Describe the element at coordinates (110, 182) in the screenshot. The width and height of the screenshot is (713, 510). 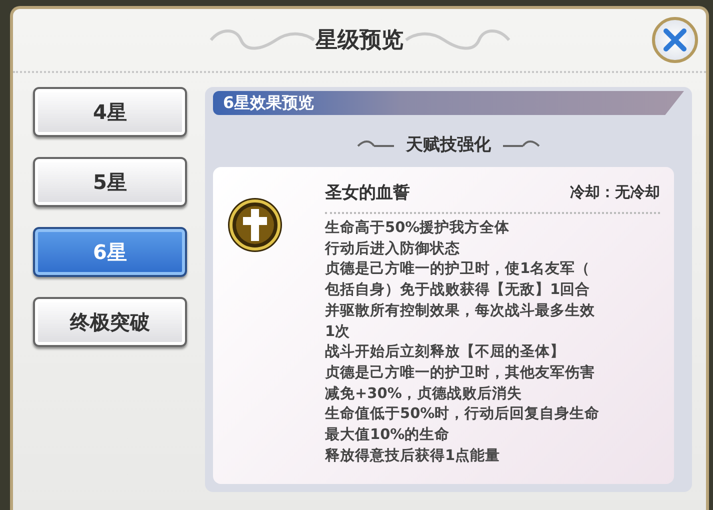
I see `star-tab: 5星` at that location.